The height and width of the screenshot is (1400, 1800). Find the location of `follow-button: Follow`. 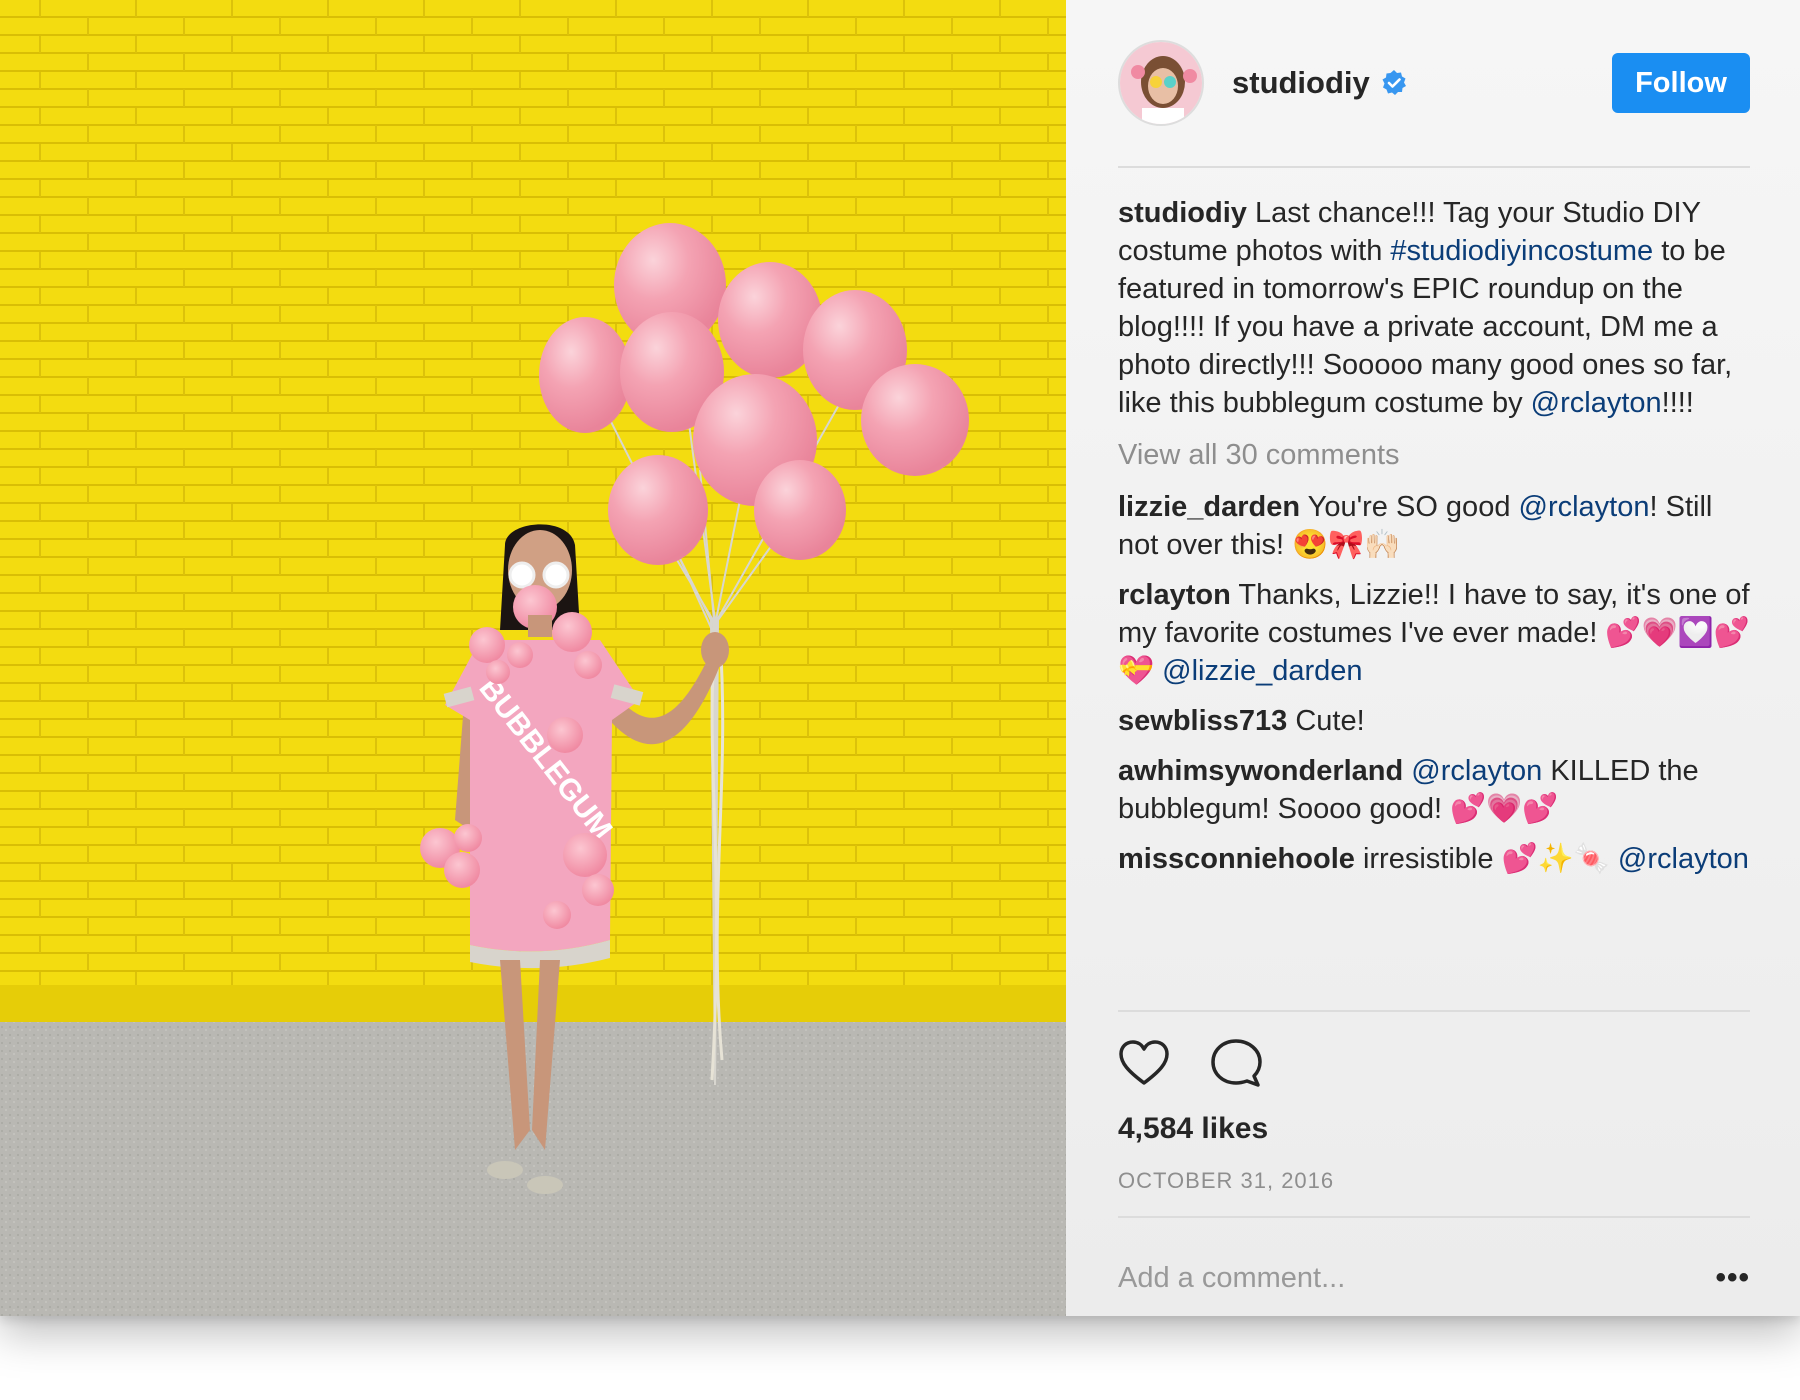

follow-button: Follow is located at coordinates (1681, 83).